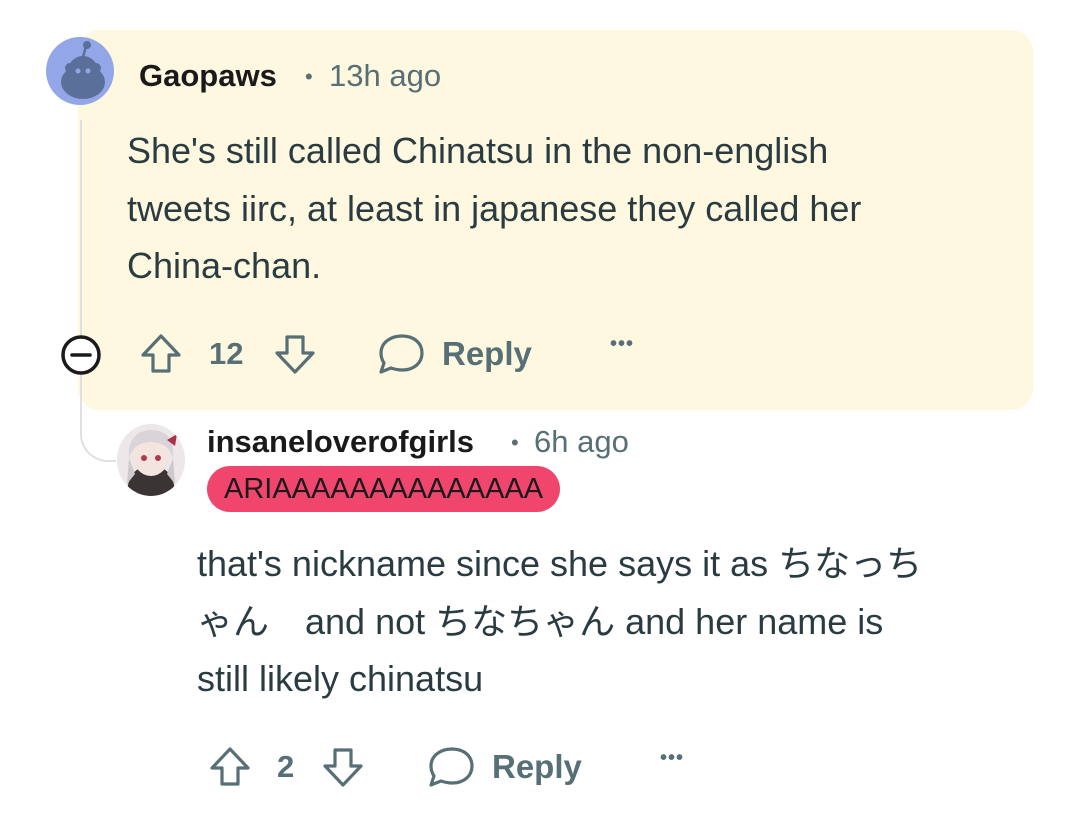 This screenshot has width=1080, height=830. What do you see at coordinates (286, 766) in the screenshot?
I see `score-count: 2` at bounding box center [286, 766].